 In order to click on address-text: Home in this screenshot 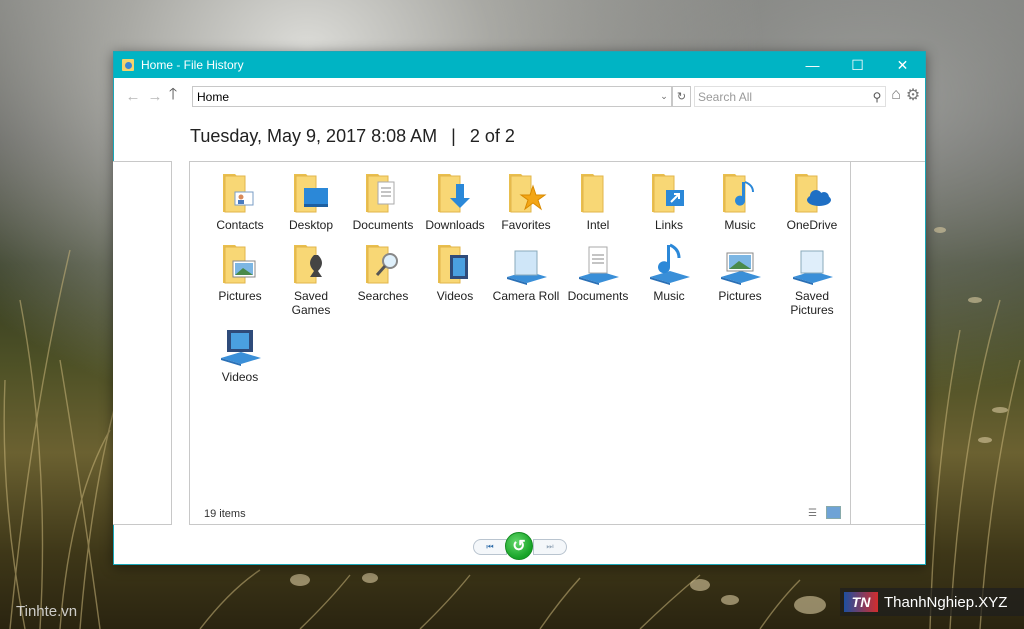, I will do `click(213, 96)`.